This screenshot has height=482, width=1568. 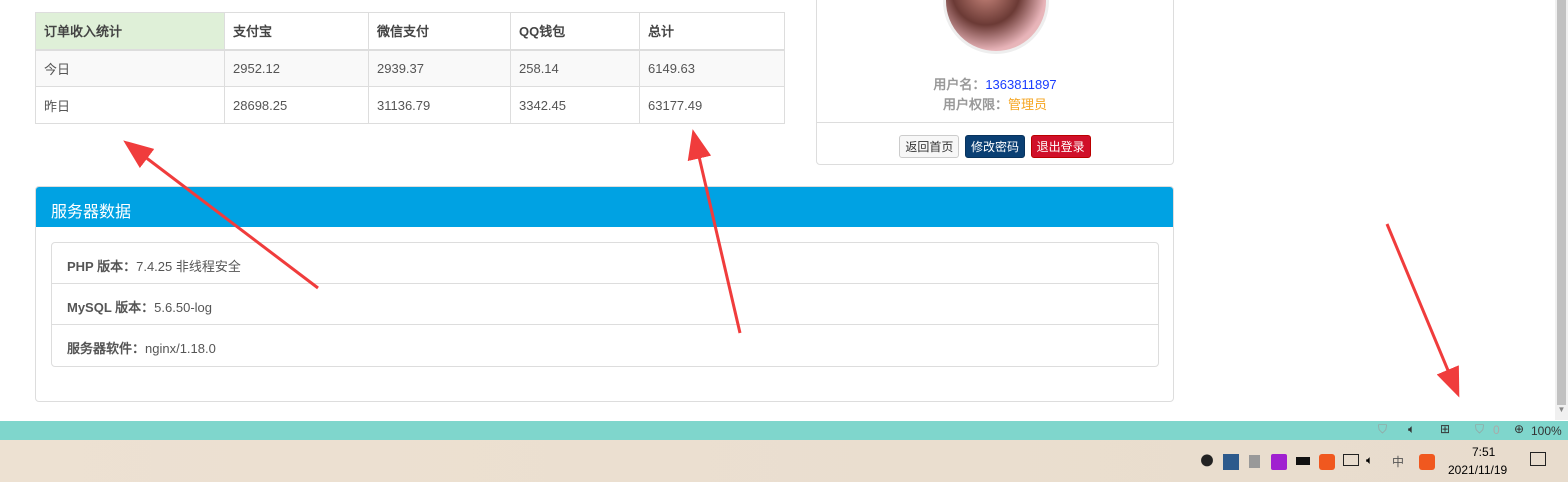 I want to click on speaker-icon: 🔈︎, so click(x=1411, y=429).